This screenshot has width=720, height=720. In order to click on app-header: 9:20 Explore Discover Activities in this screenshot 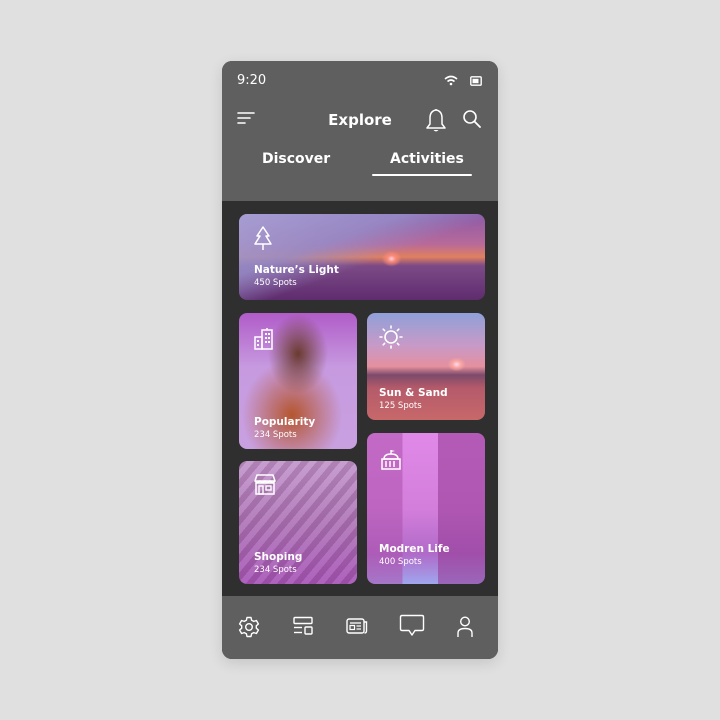, I will do `click(360, 131)`.